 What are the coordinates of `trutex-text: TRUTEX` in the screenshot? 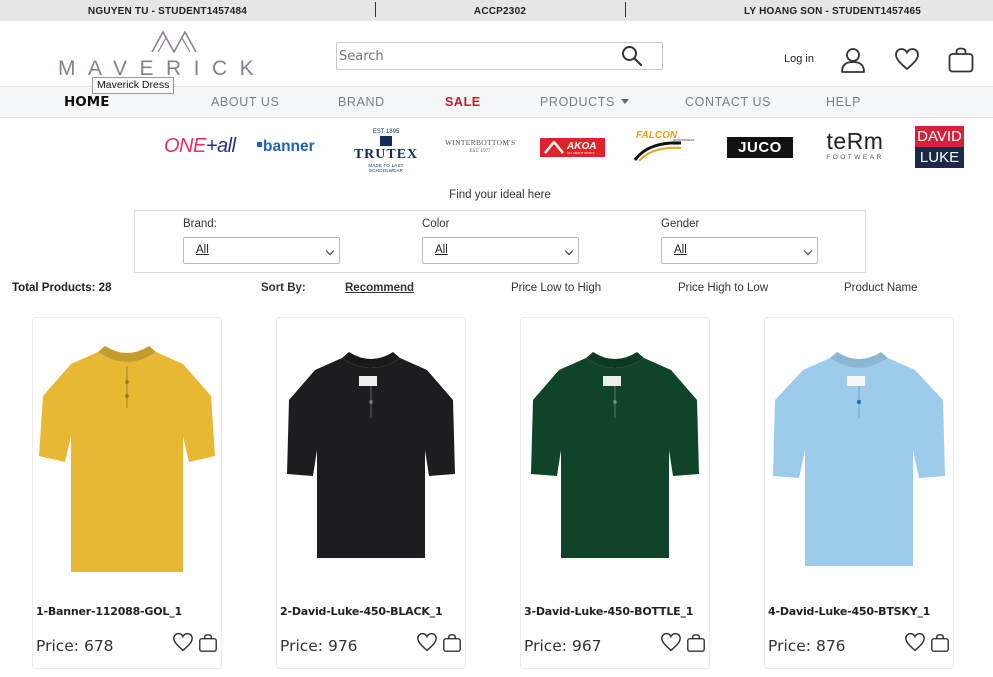 It's located at (386, 154).